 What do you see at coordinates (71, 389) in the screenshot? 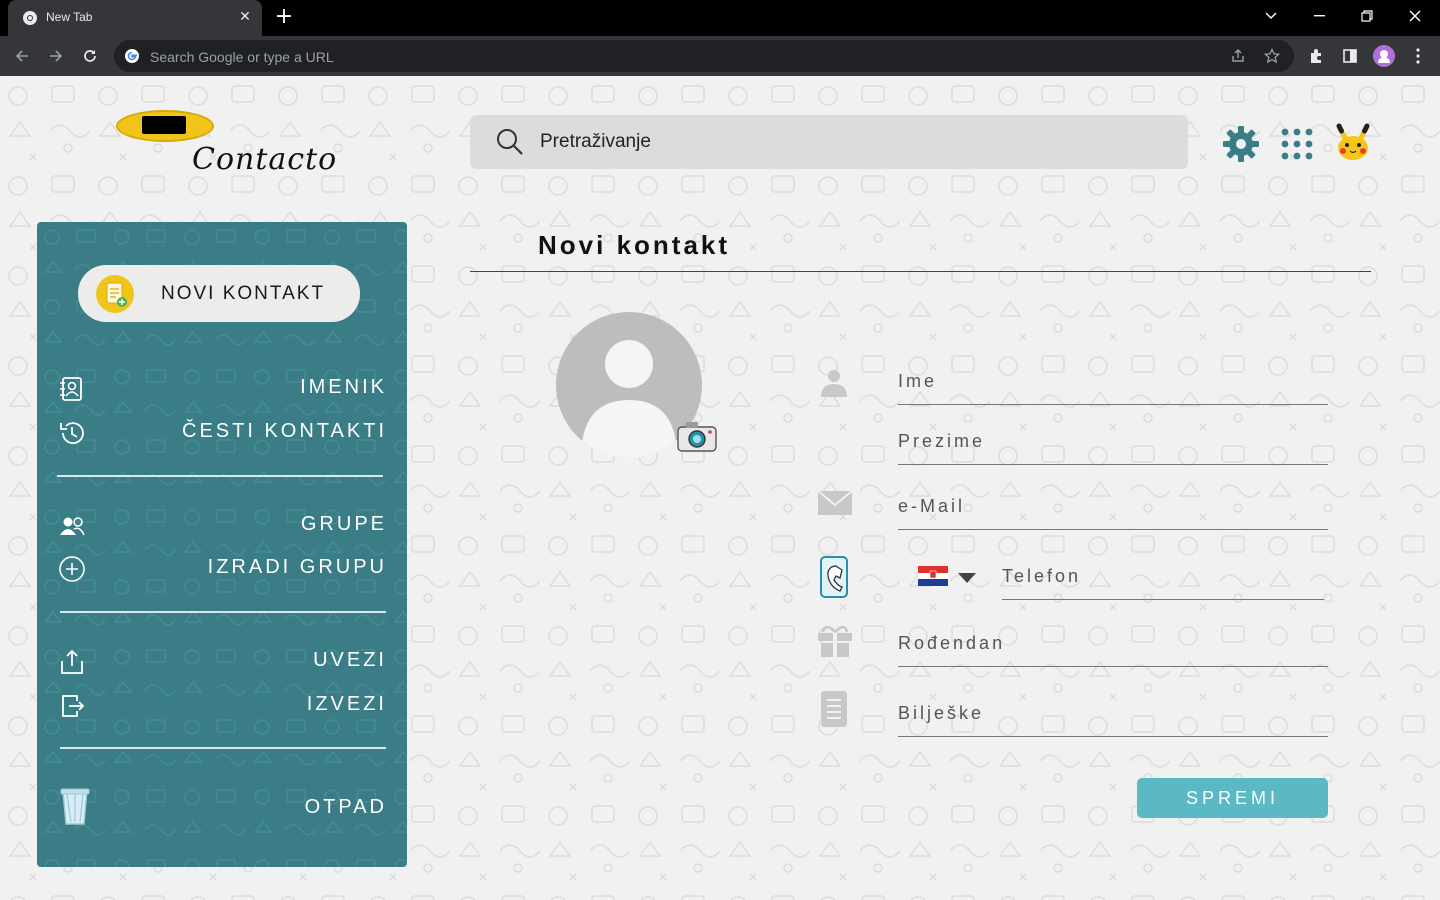
I see `contacts-book-icon` at bounding box center [71, 389].